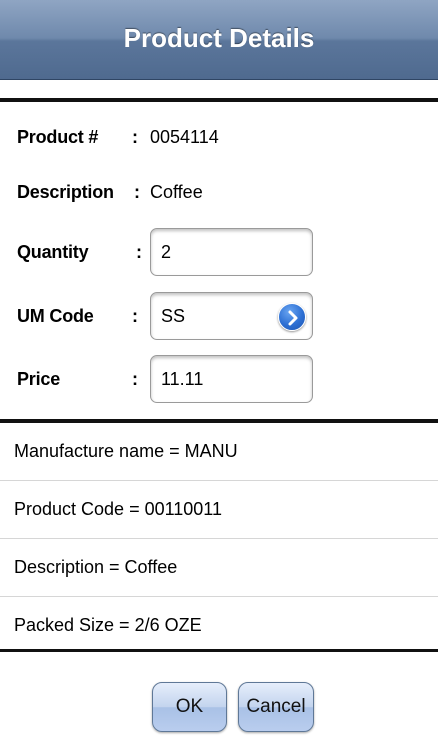 This screenshot has width=438, height=750. What do you see at coordinates (55, 316) in the screenshot?
I see `um-code-label: UM Code` at bounding box center [55, 316].